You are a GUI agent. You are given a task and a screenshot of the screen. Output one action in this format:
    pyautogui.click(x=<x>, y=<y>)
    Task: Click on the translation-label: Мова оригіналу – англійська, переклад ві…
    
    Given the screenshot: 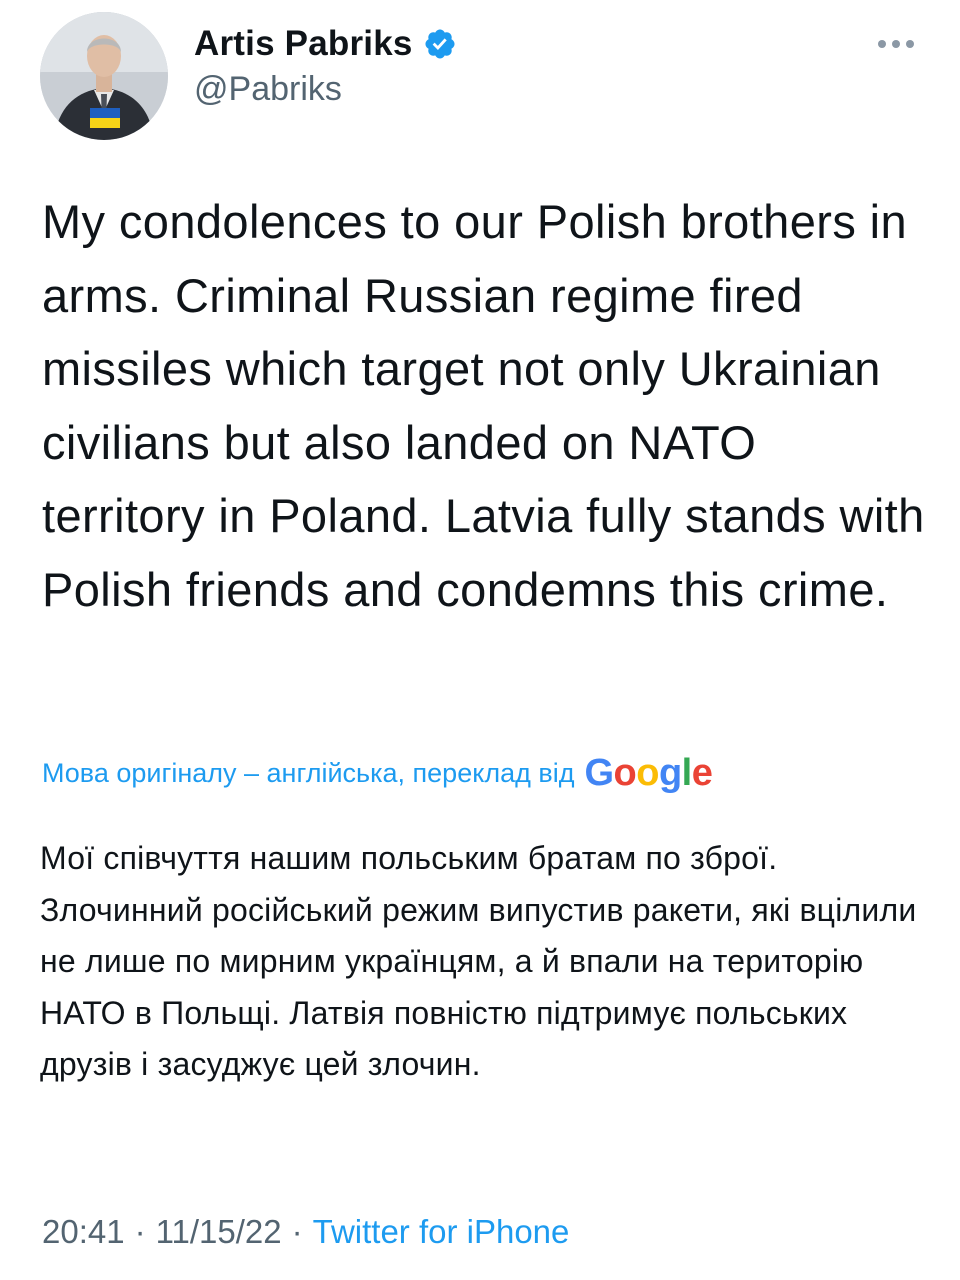 What is the action you would take?
    pyautogui.click(x=308, y=773)
    